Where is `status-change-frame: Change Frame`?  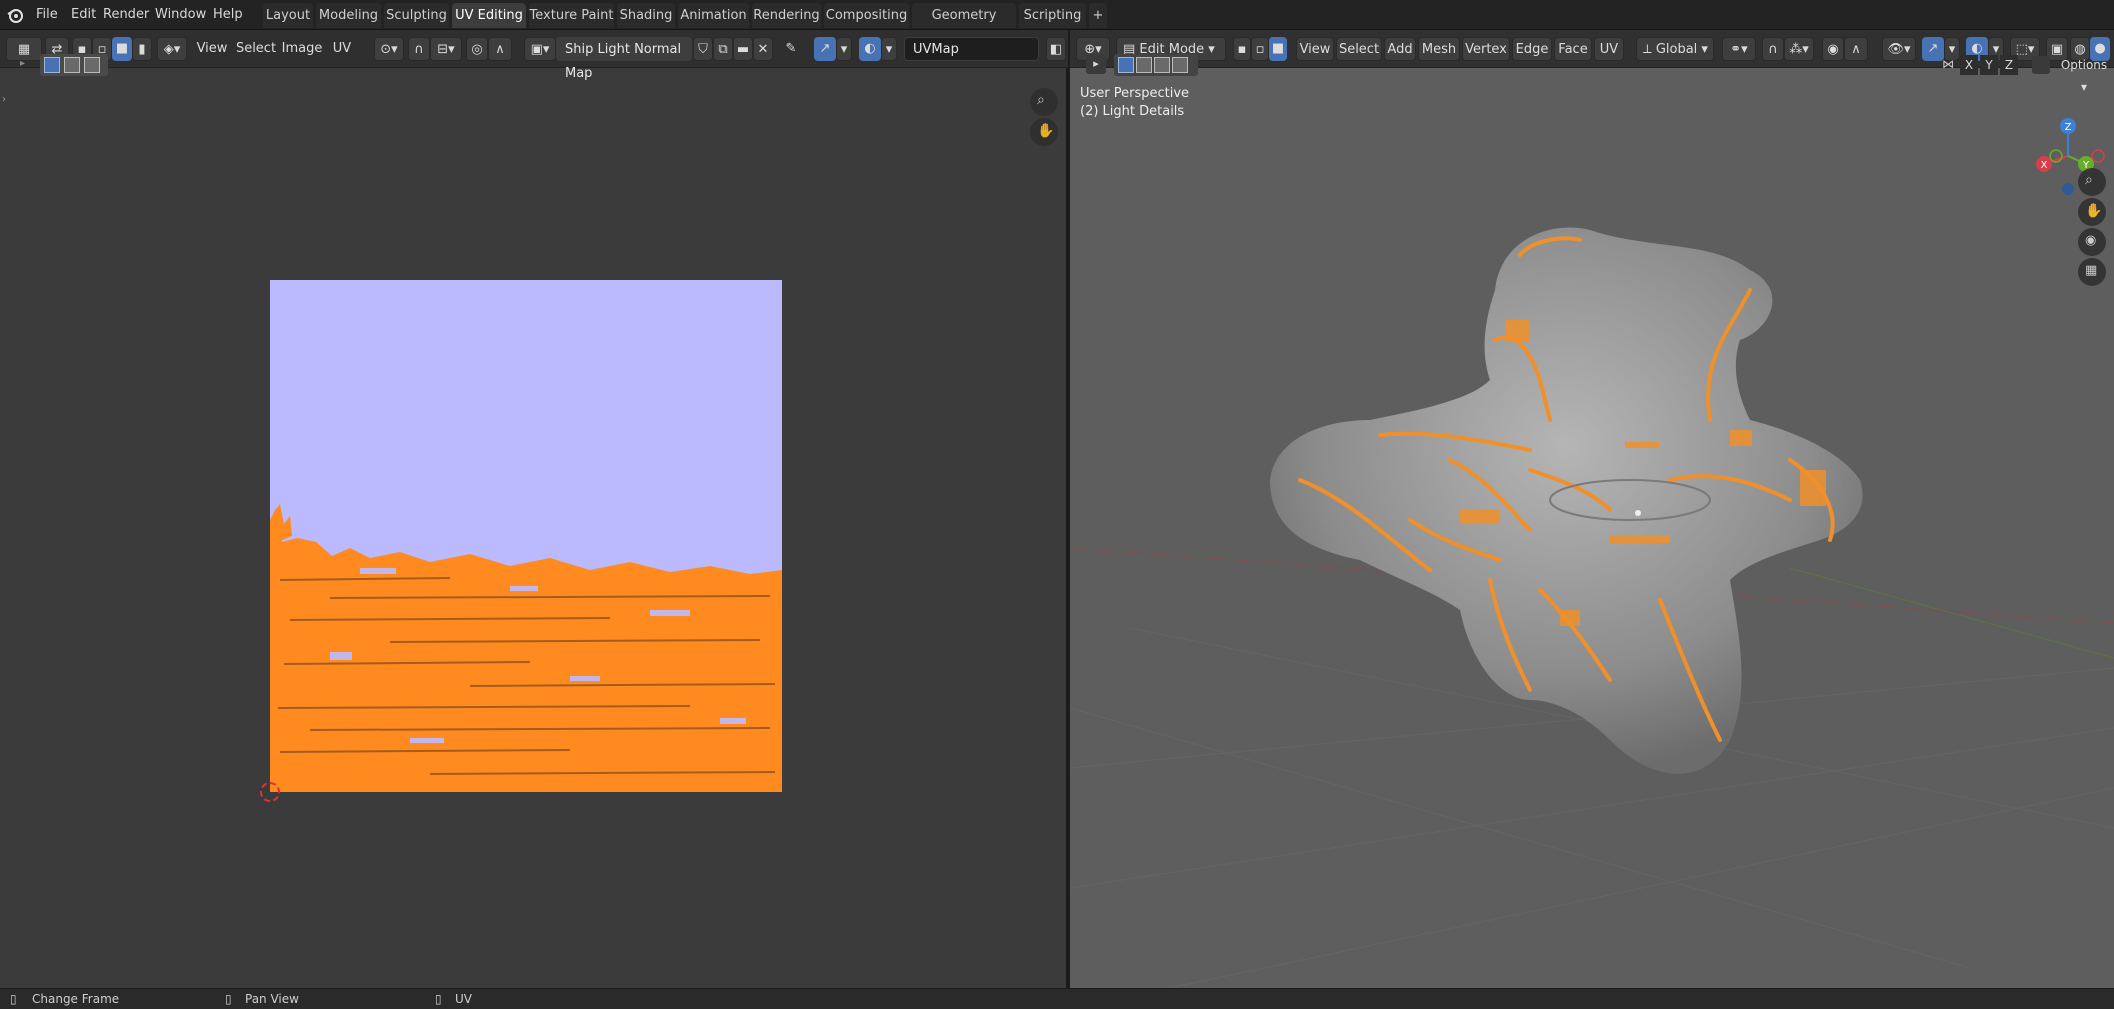
status-change-frame: Change Frame is located at coordinates (76, 999).